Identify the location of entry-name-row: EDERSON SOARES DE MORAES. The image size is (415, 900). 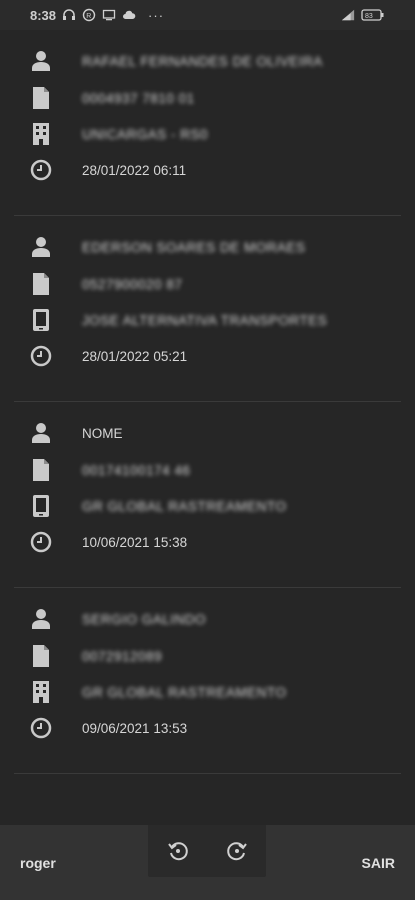
(167, 247).